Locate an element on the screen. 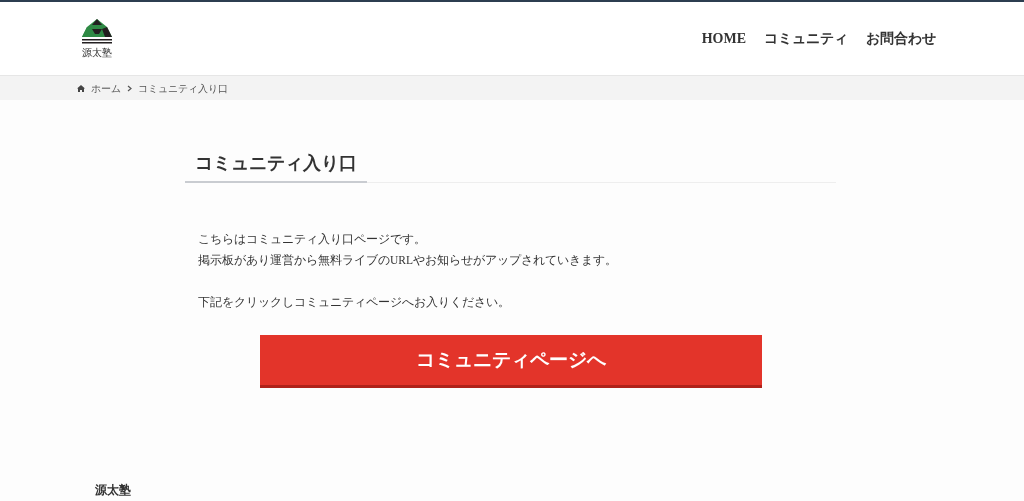 The image size is (1024, 501). chevron-icon is located at coordinates (129, 88).